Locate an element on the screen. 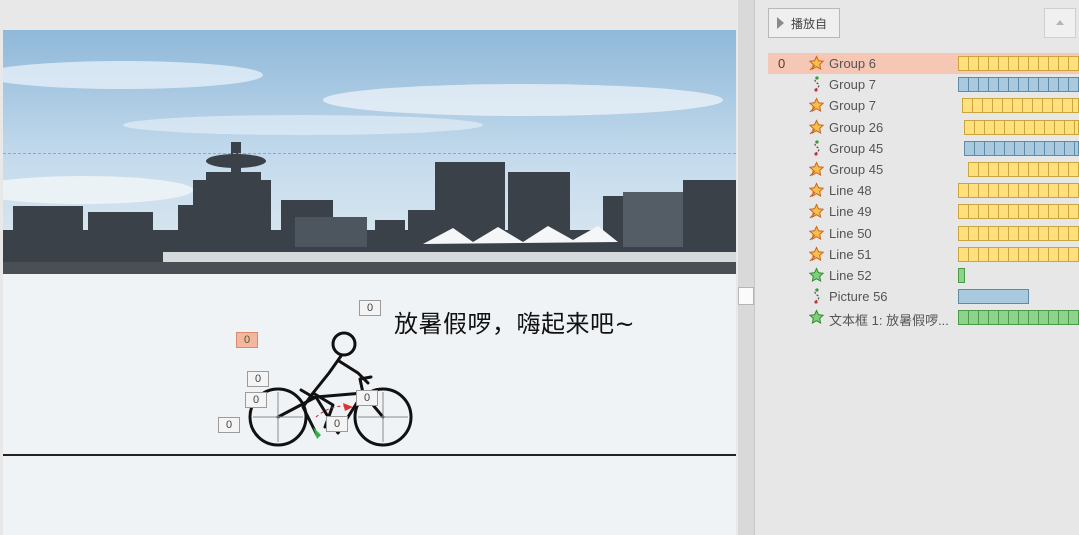 Image resolution: width=1079 pixels, height=535 pixels. animation-tag-rear-hub: 0 is located at coordinates (256, 400).